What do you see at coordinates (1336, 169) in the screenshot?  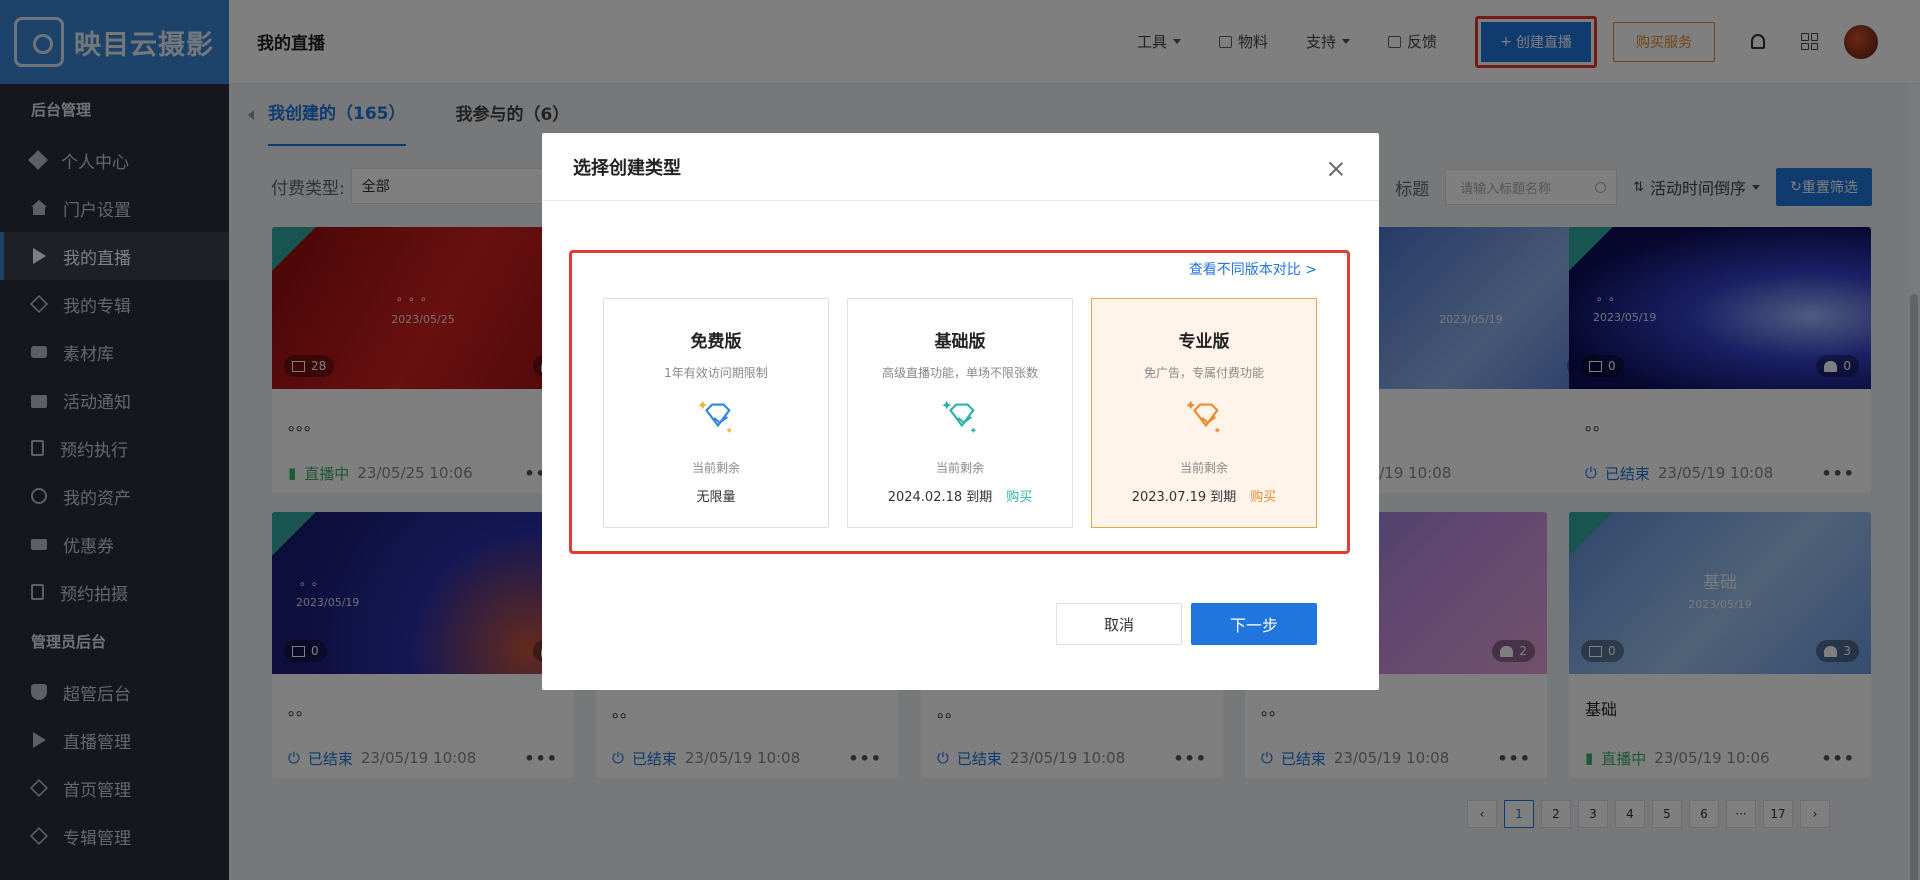 I see `close-icon` at bounding box center [1336, 169].